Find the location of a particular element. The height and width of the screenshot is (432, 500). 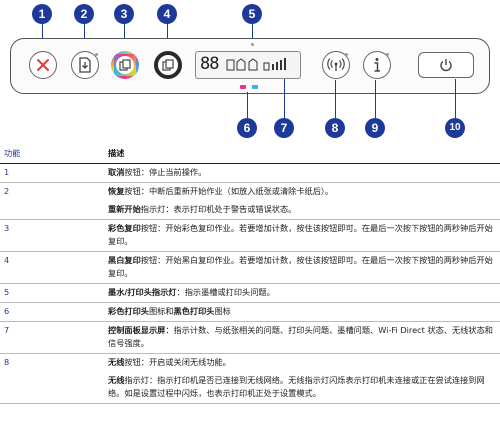

table-row: 6 彩色打印头图标和黑色打印头图标 is located at coordinates (250, 312).